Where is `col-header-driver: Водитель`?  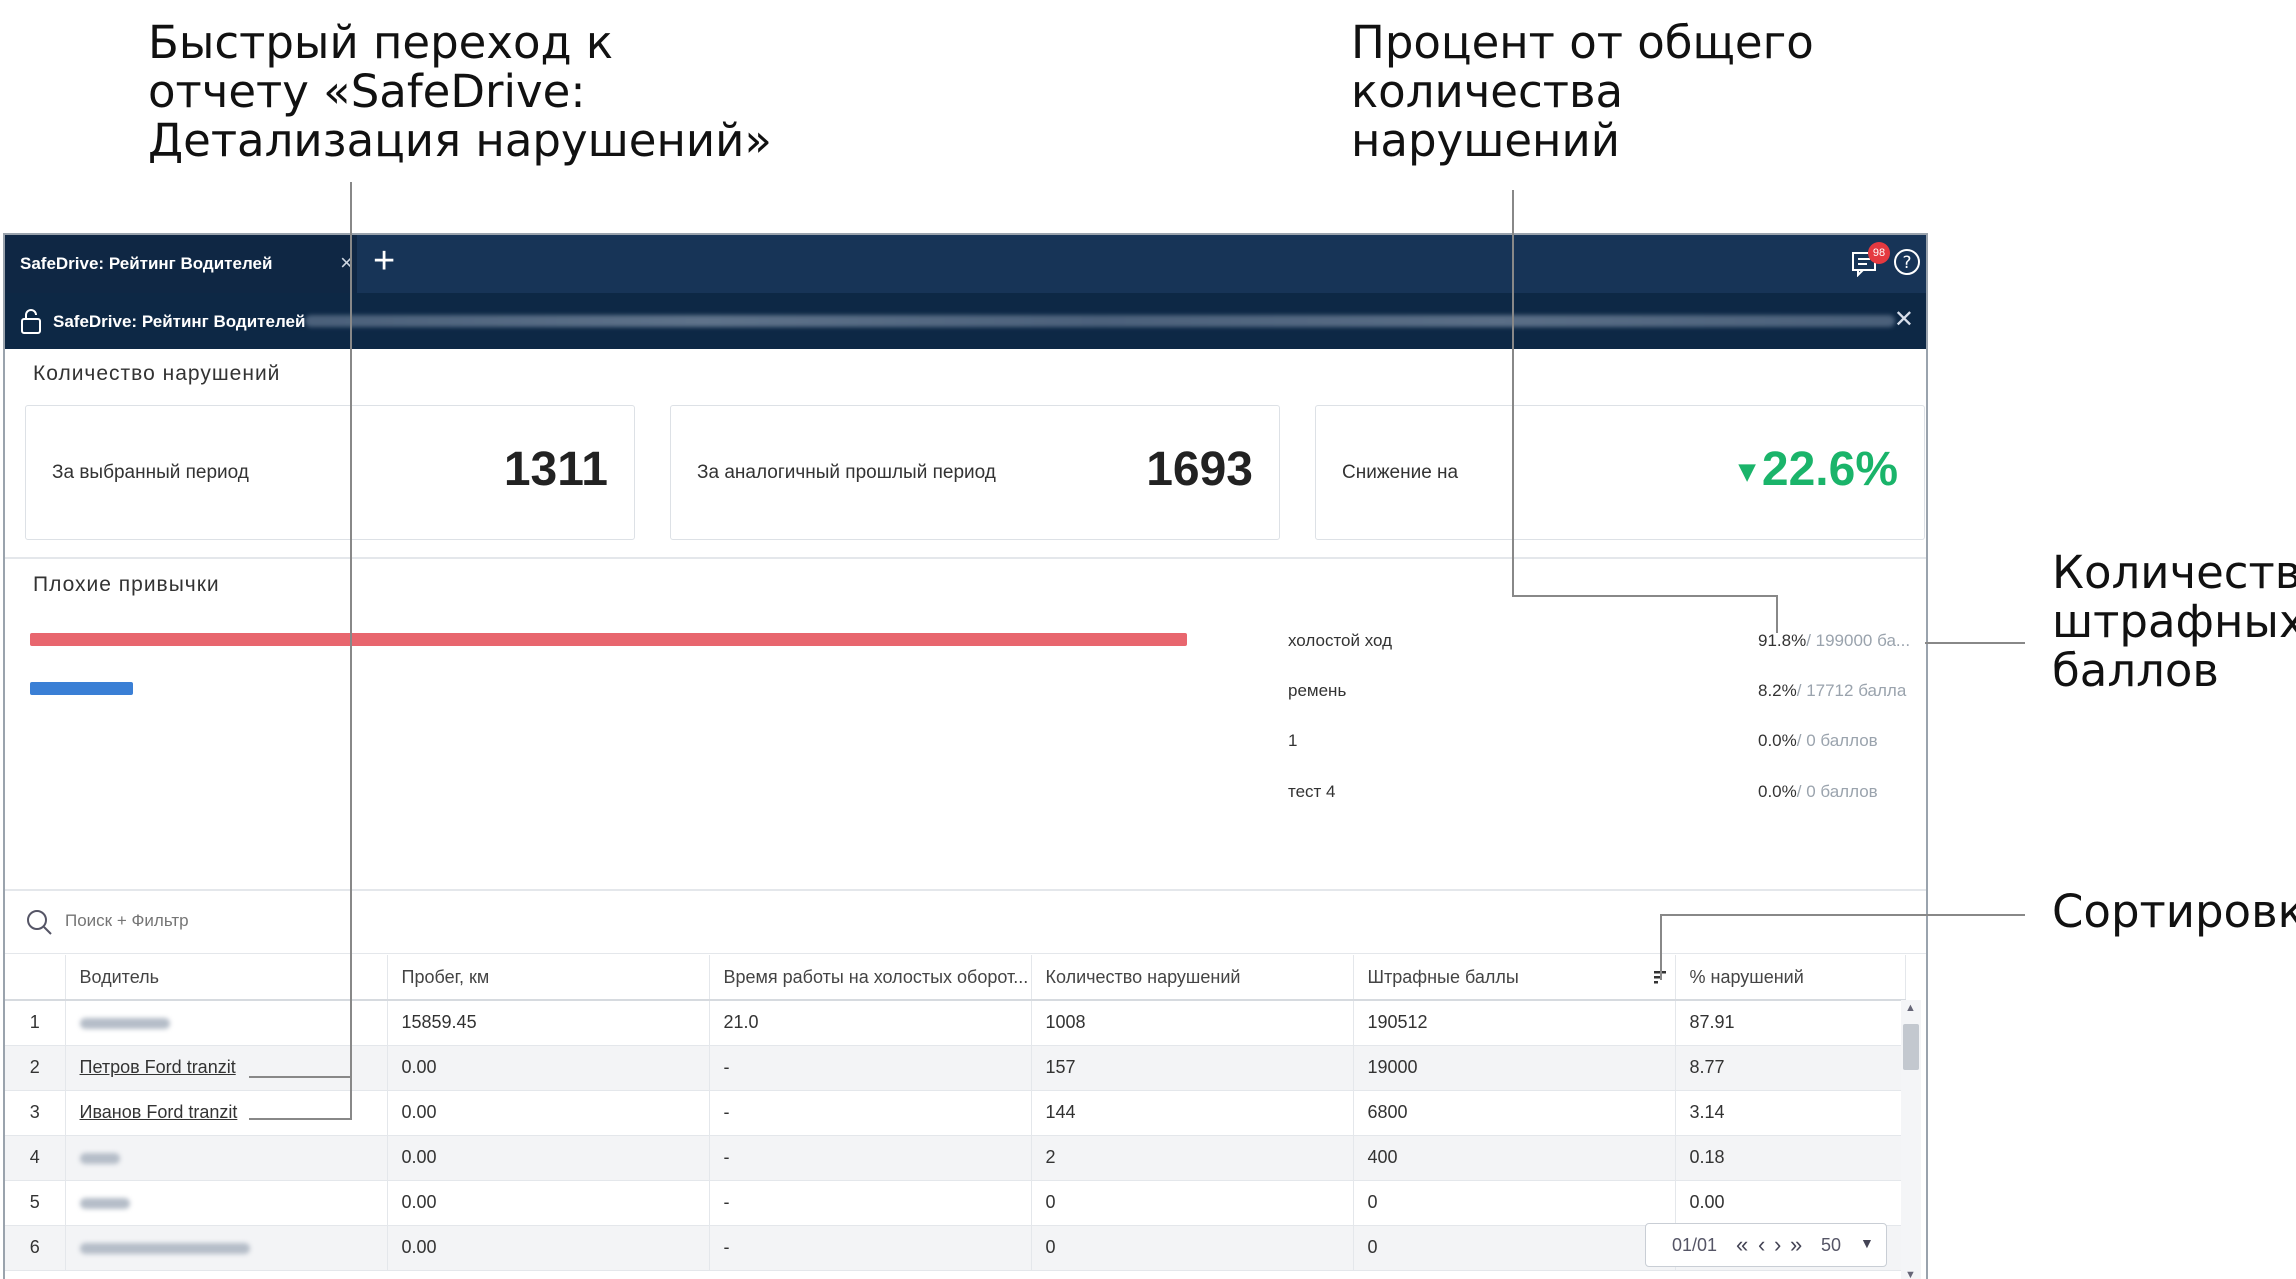 col-header-driver: Водитель is located at coordinates (226, 978).